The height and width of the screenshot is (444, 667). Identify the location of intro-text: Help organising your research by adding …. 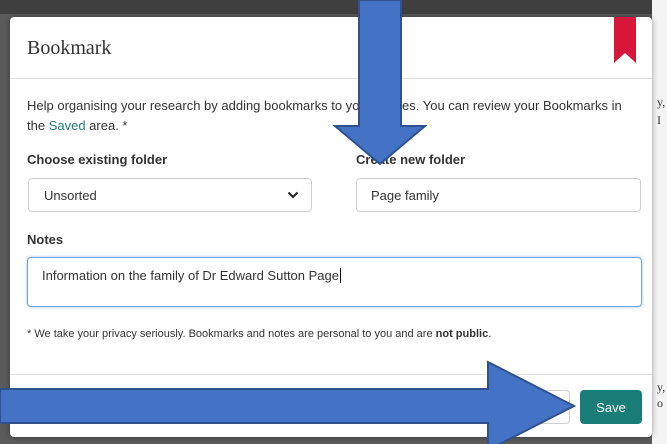
(324, 115).